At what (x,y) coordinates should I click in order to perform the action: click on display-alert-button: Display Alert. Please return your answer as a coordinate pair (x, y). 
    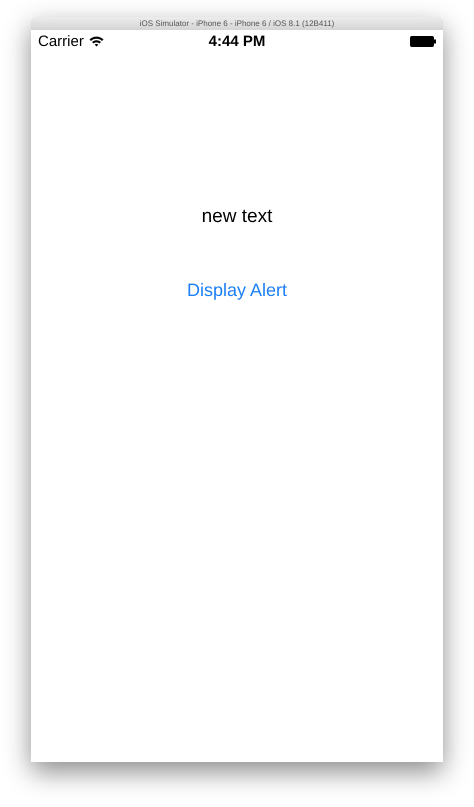
    Looking at the image, I should click on (237, 290).